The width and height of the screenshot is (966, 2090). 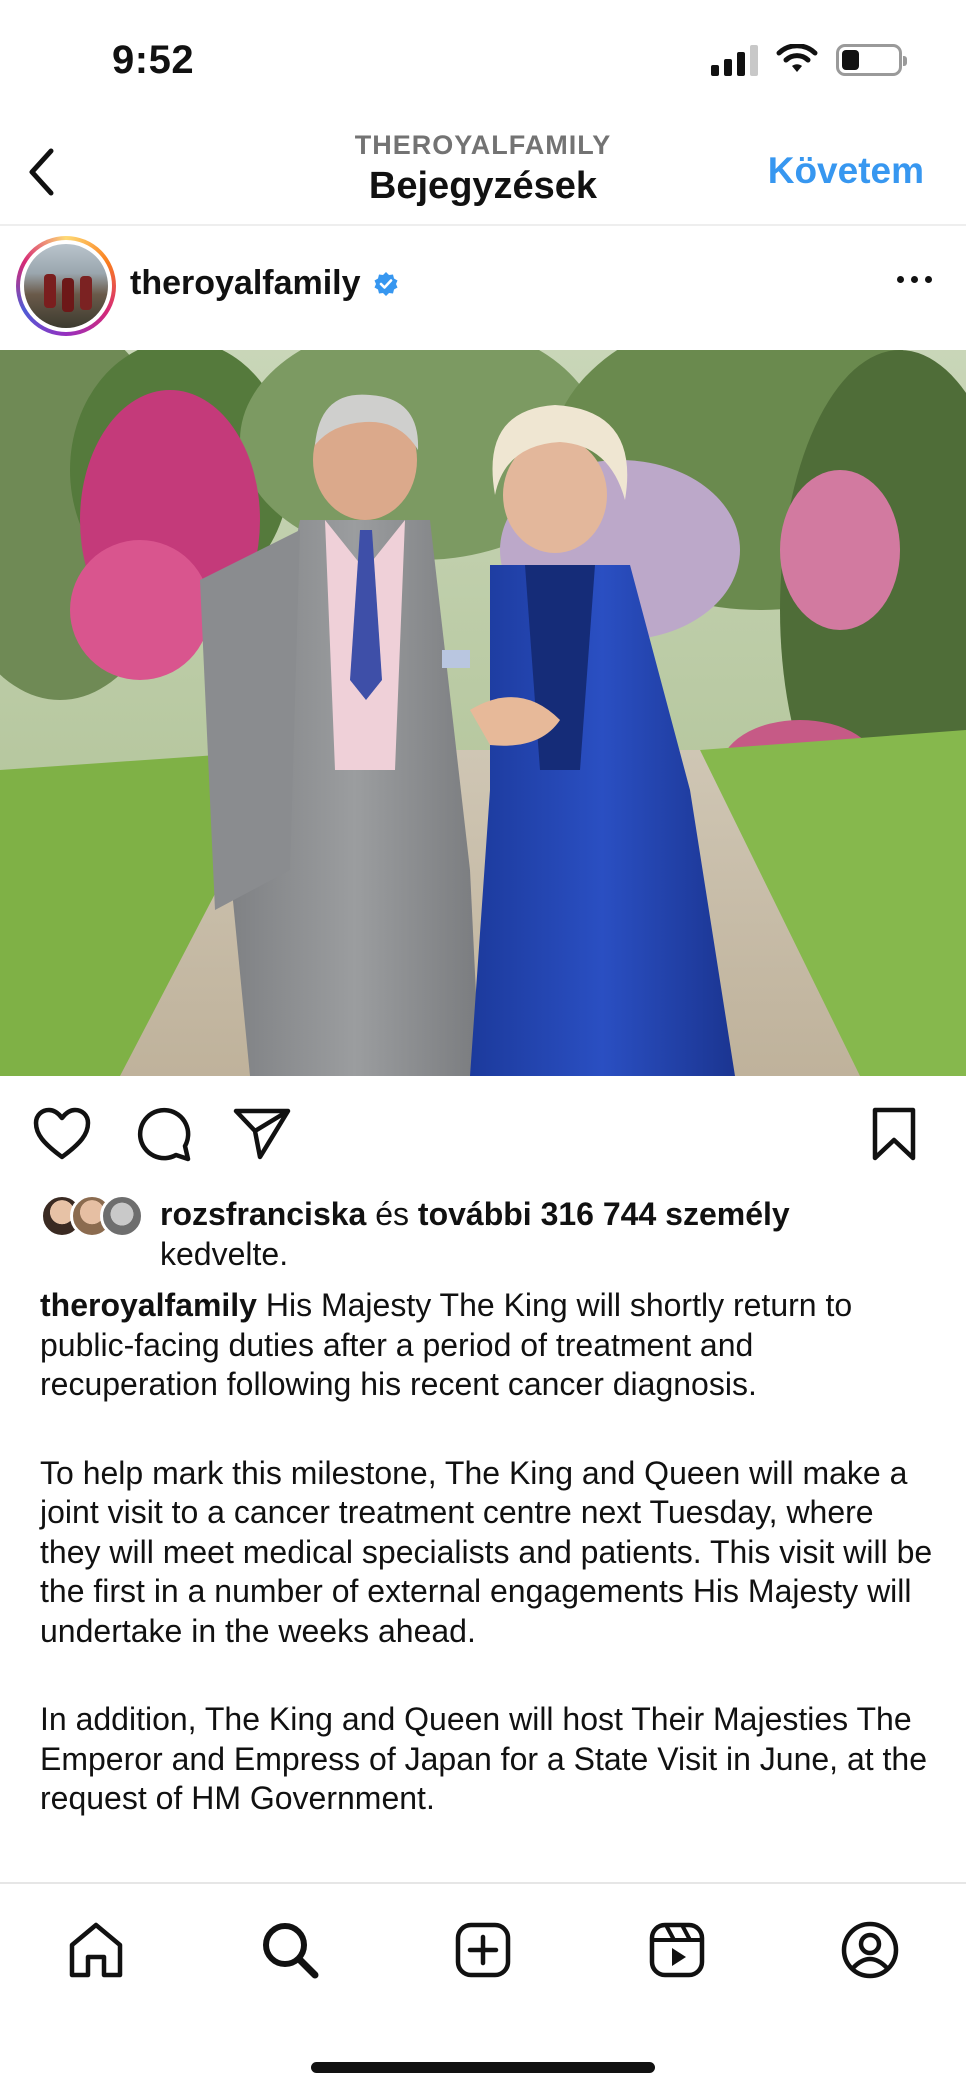 I want to click on reels-icon, so click(x=677, y=1950).